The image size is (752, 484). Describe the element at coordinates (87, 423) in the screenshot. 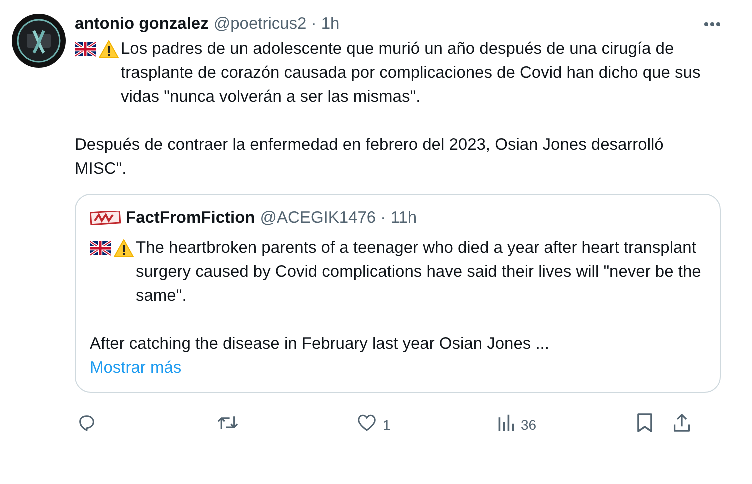

I see `reply-icon` at that location.